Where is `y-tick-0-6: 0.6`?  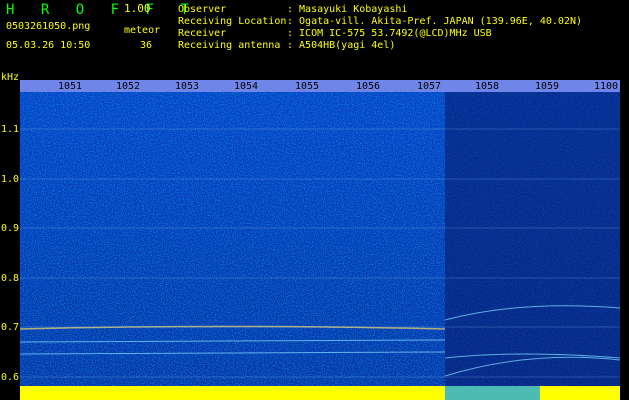
y-tick-0-6: 0.6 is located at coordinates (10, 377).